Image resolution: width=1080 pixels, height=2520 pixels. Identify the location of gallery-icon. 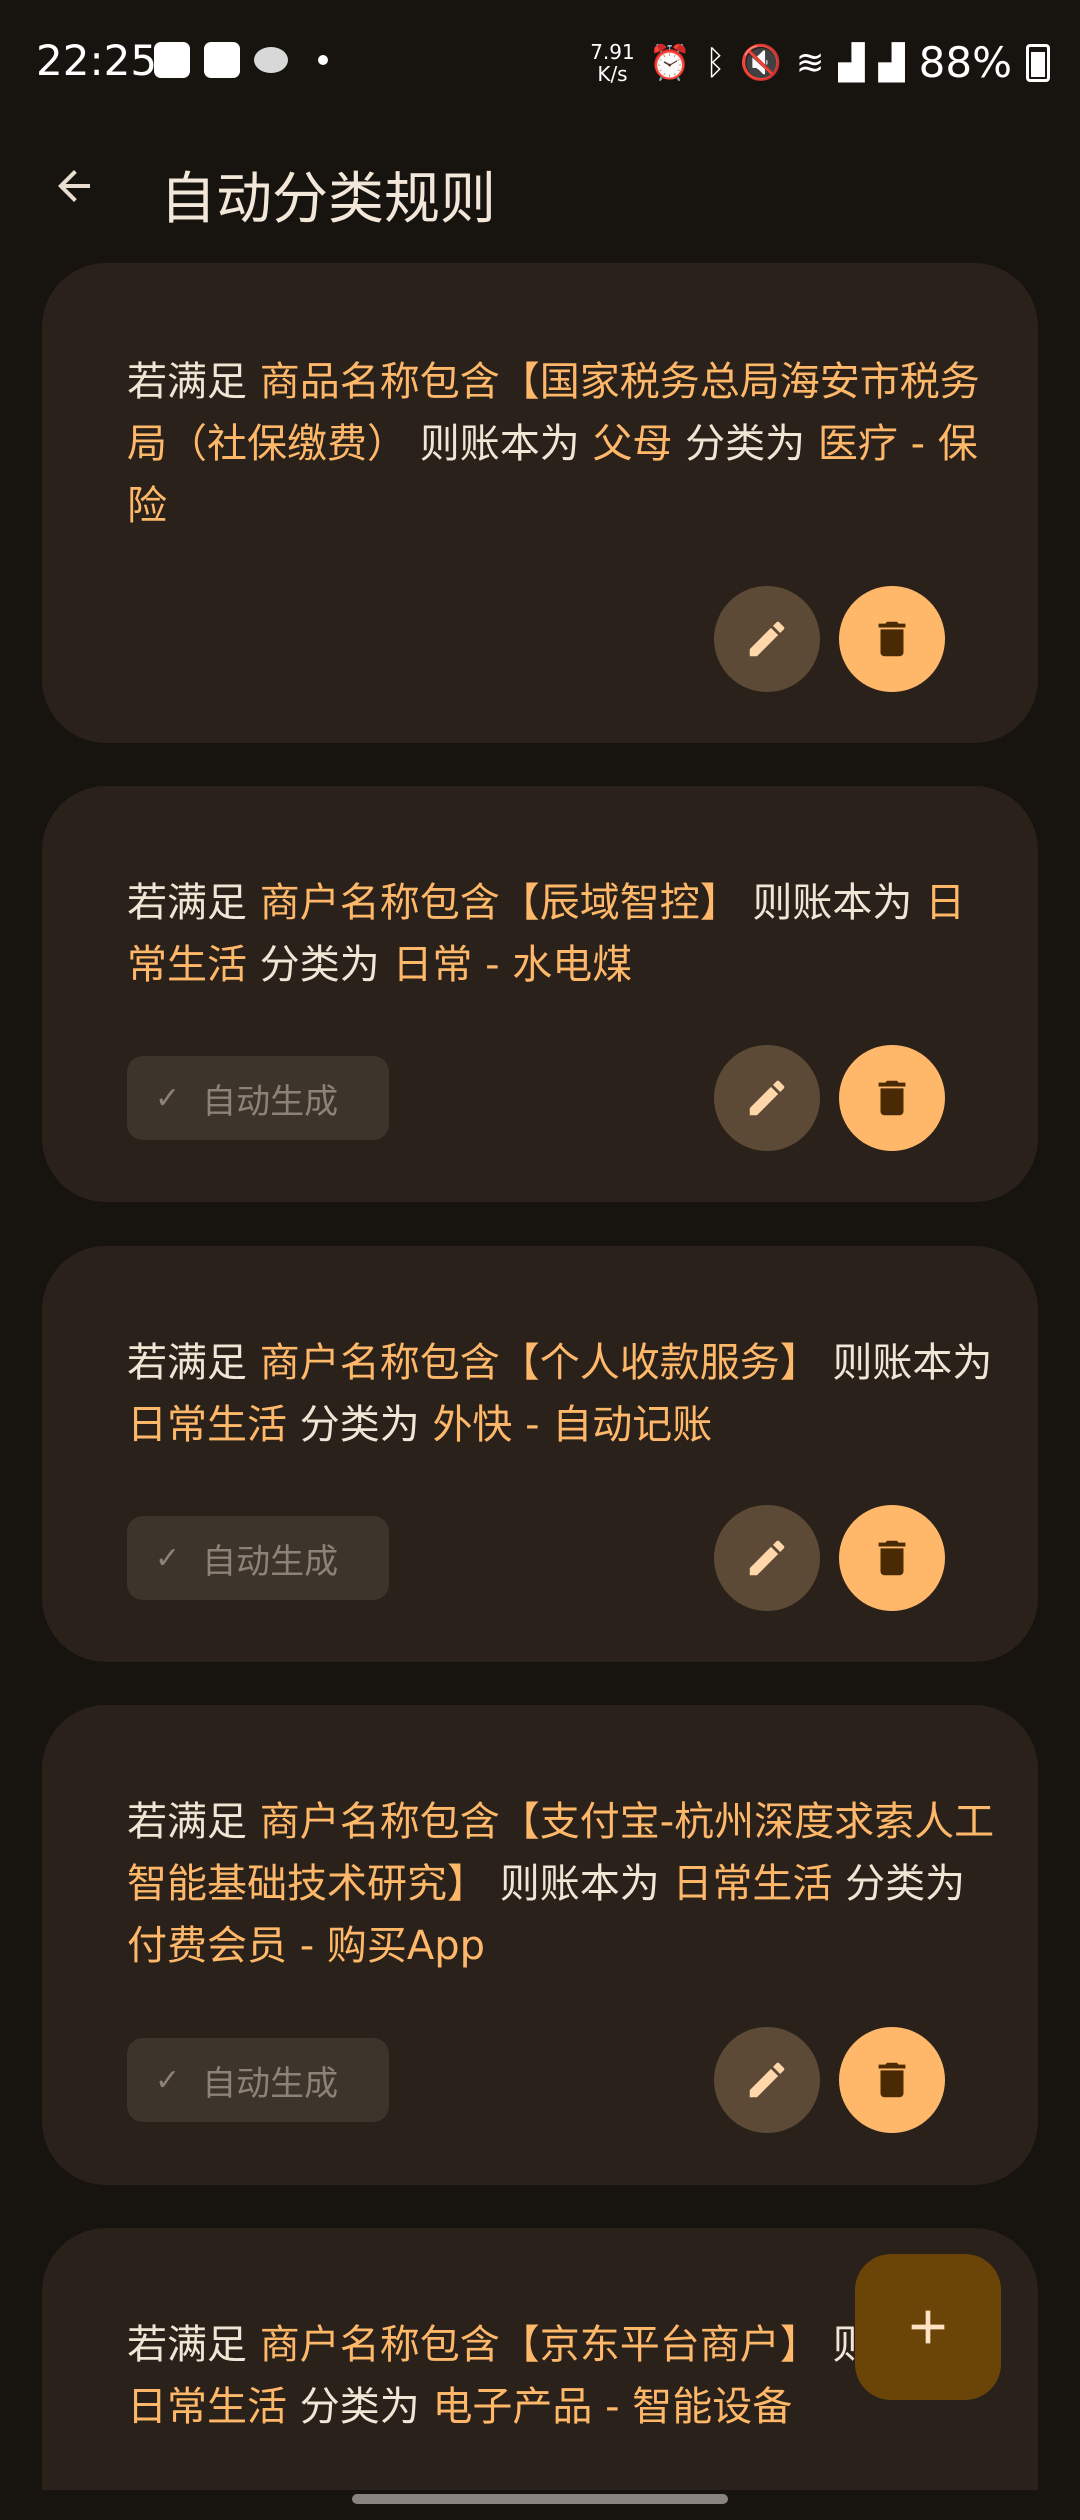
(172, 60).